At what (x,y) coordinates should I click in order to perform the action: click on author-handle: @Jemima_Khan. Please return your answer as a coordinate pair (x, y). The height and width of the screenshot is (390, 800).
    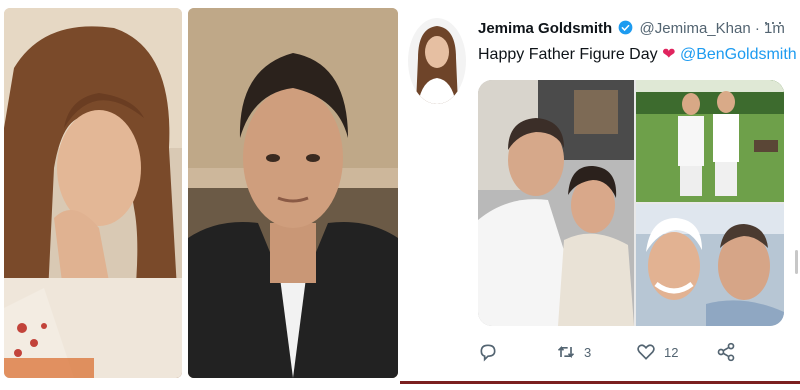
    Looking at the image, I should click on (695, 28).